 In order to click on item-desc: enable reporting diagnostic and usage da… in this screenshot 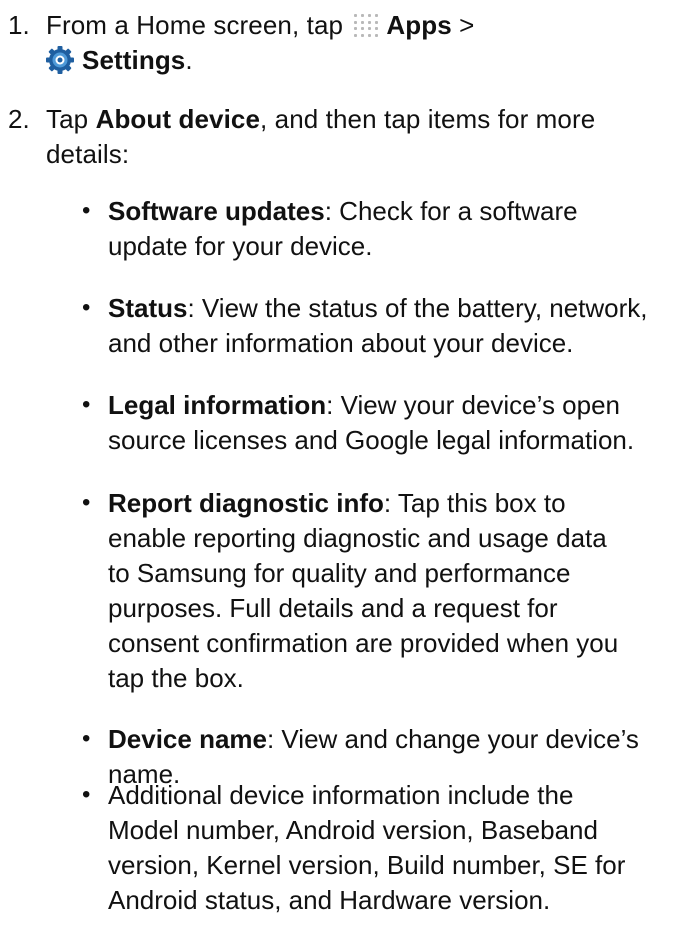, I will do `click(357, 538)`.